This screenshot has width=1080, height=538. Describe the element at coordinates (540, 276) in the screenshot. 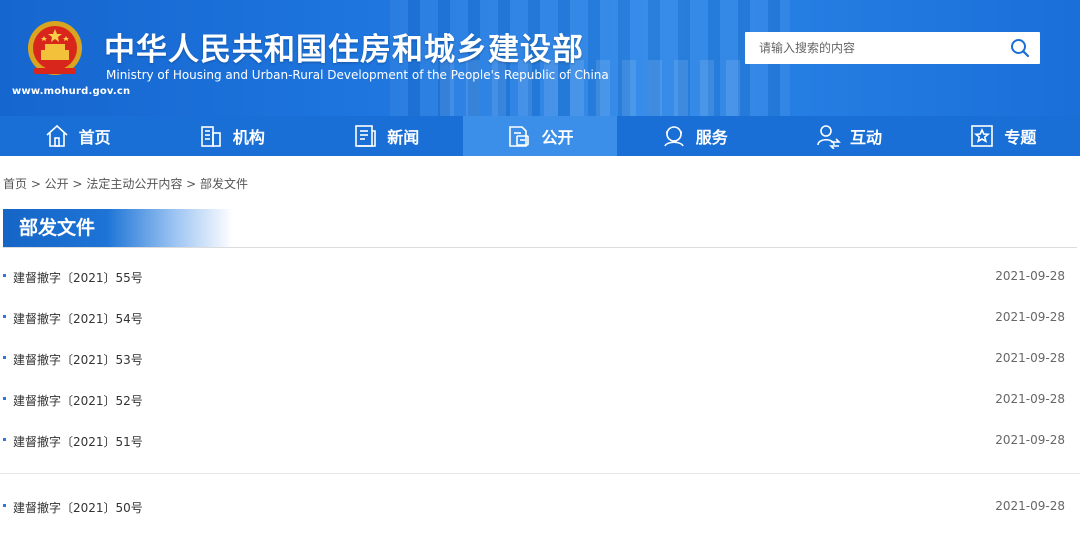

I see `list-item: 建督撤字〔2021〕55号 2021-09-28` at that location.